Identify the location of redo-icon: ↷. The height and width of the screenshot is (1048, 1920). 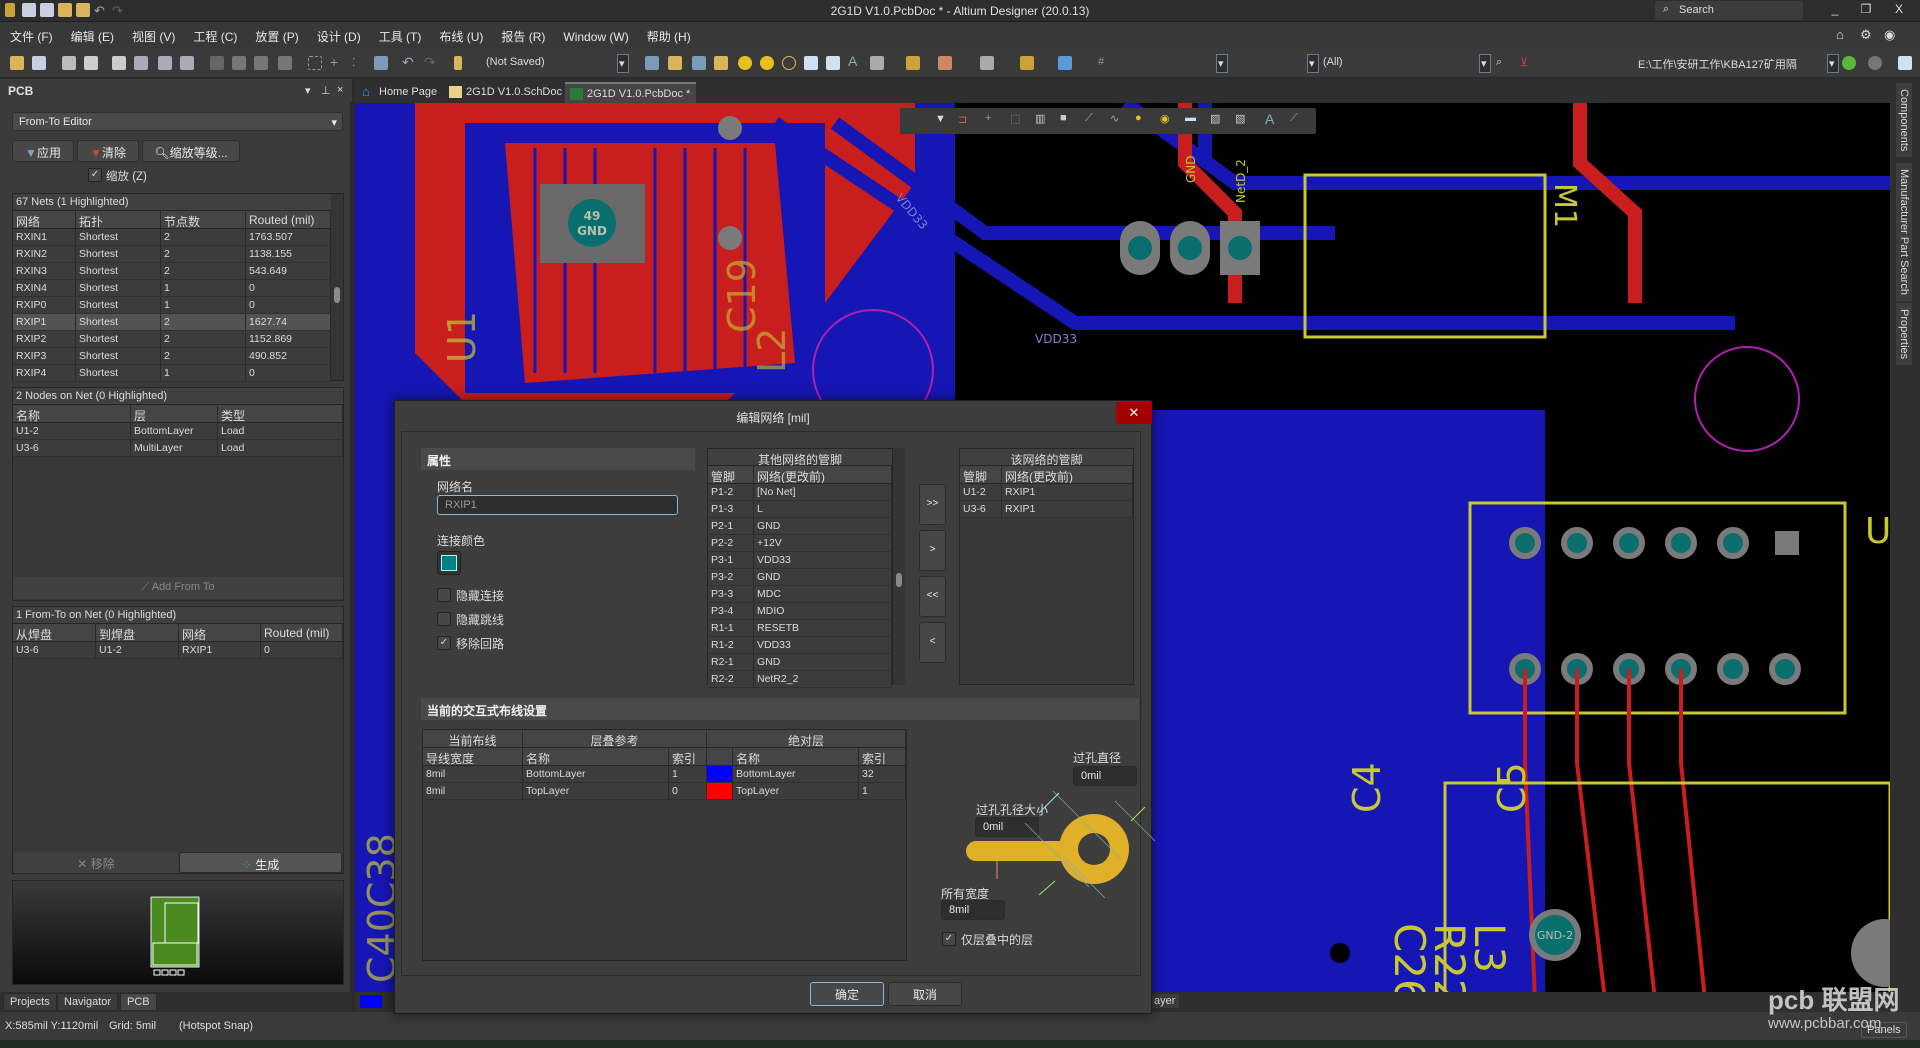
(431, 62).